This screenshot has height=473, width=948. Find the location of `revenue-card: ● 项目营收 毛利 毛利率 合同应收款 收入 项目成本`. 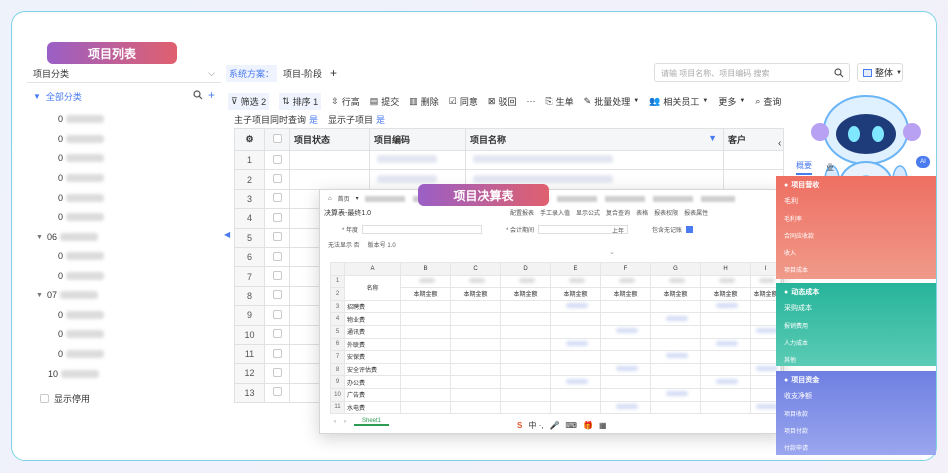

revenue-card: ● 项目营收 毛利 毛利率 合同应收款 收入 项目成本 is located at coordinates (856, 227).